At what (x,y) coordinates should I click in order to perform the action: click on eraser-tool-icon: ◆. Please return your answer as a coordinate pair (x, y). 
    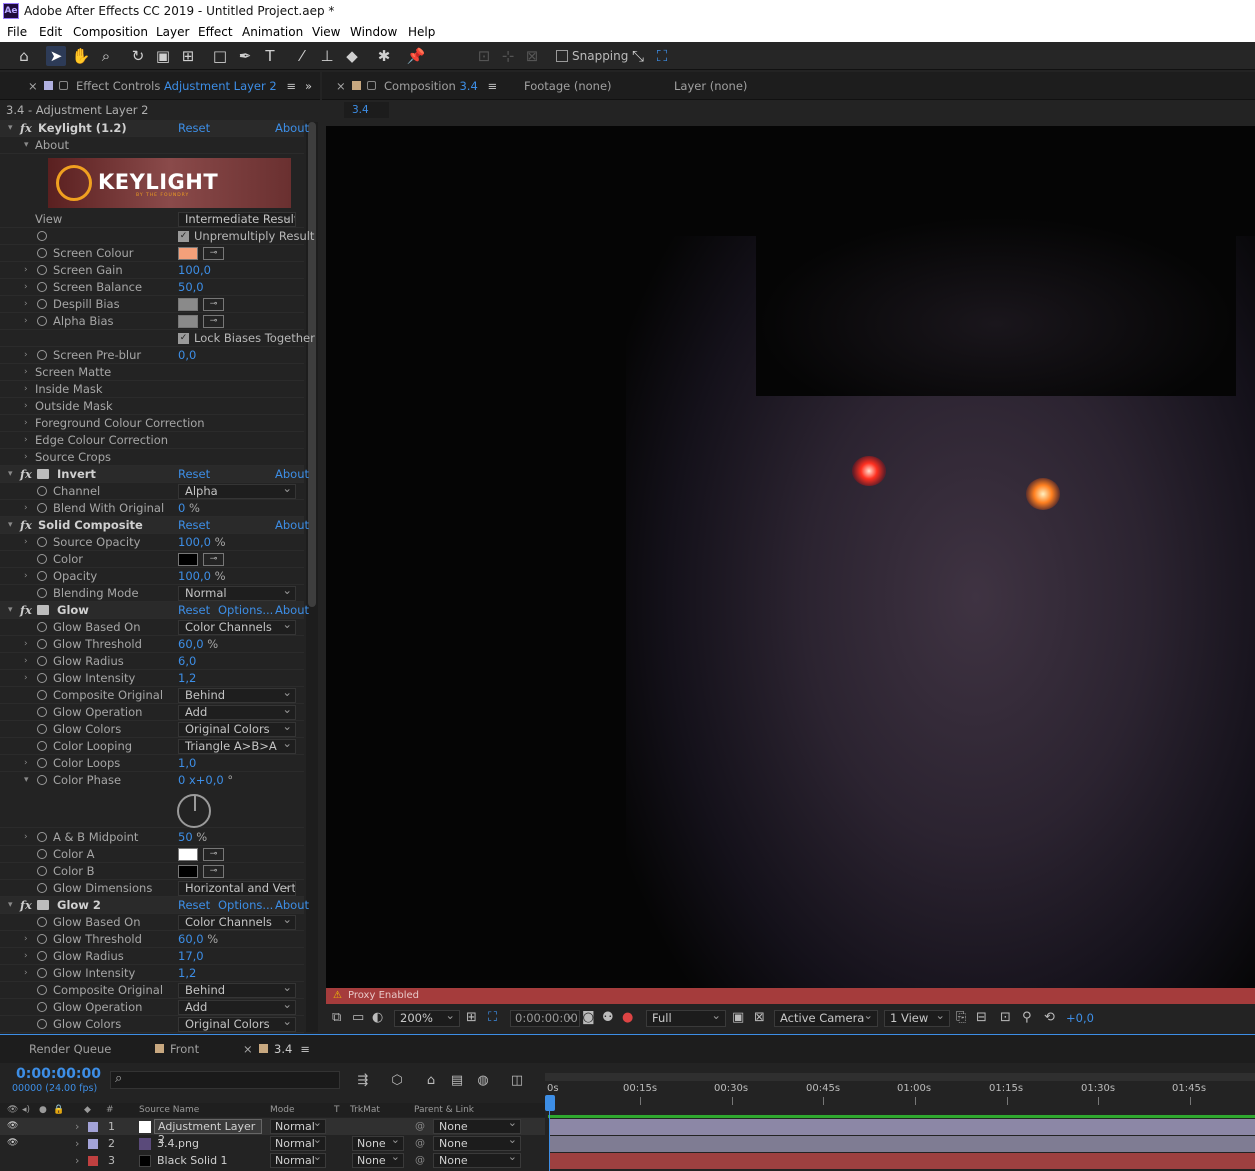
    Looking at the image, I should click on (352, 56).